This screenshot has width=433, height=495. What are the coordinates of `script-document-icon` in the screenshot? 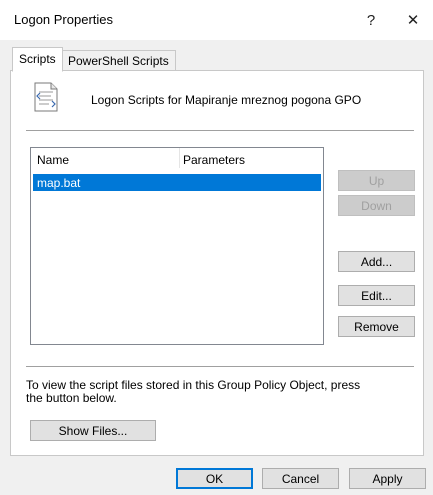 It's located at (46, 97).